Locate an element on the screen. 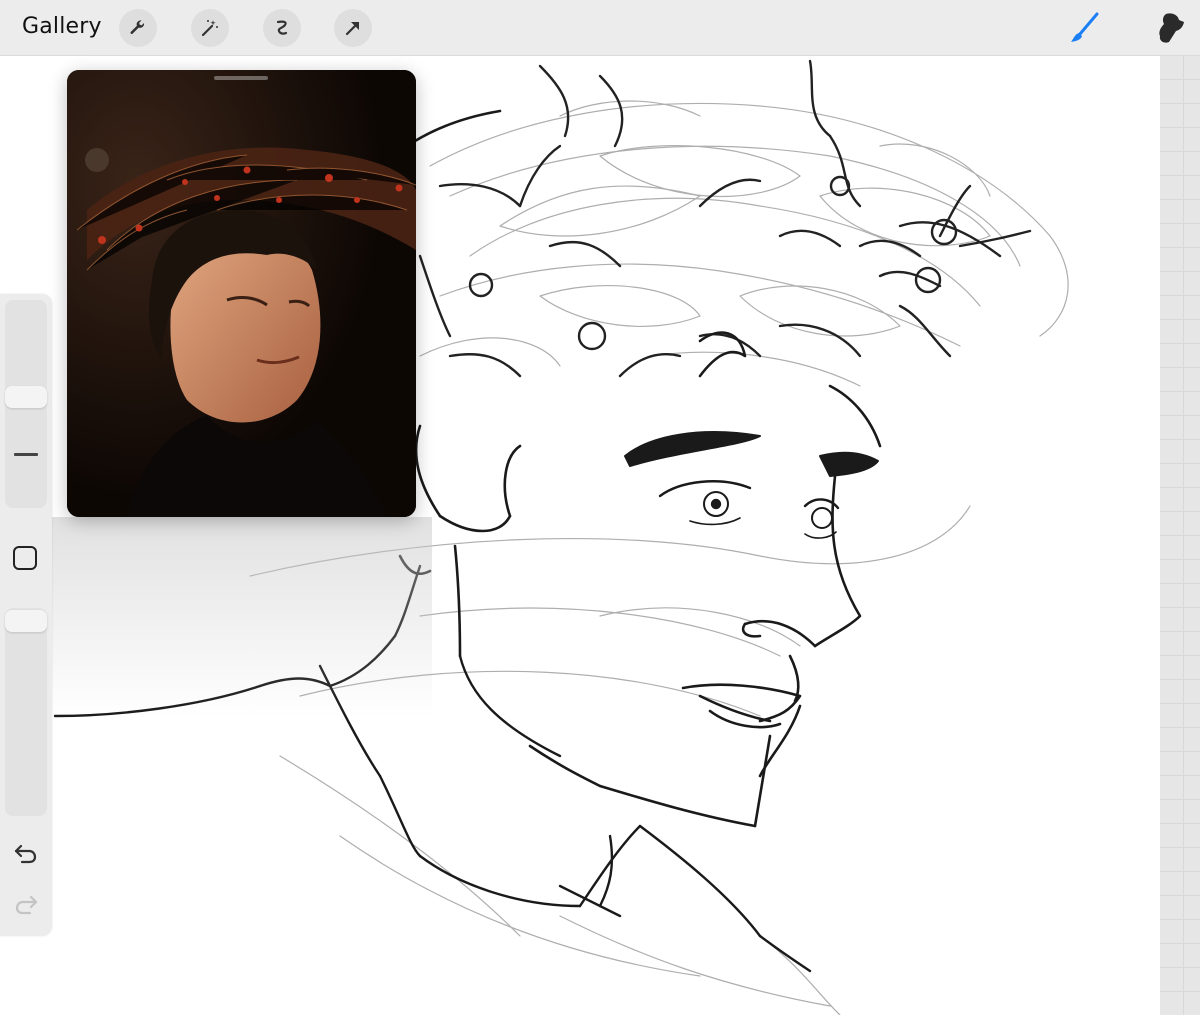 The image size is (1200, 1015). canvas-scroll-edge is located at coordinates (1180, 535).